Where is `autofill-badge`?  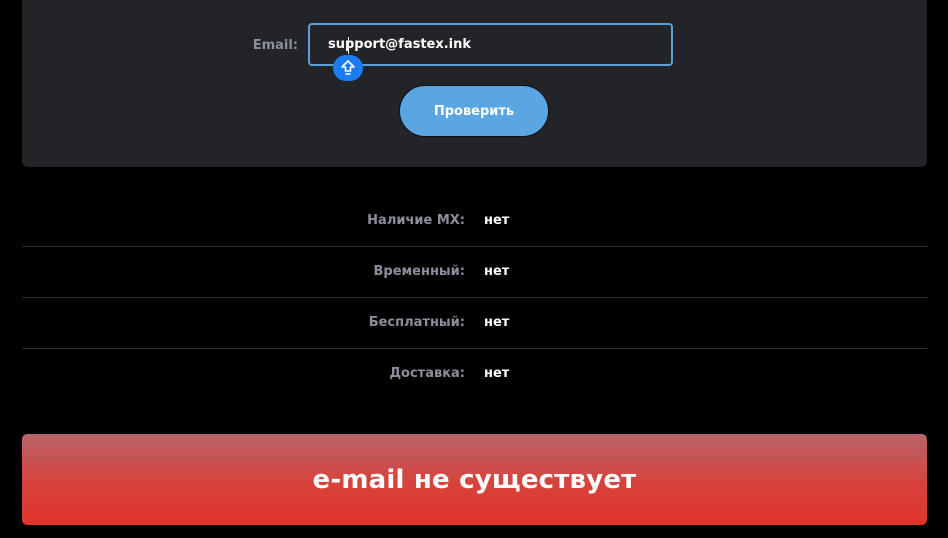
autofill-badge is located at coordinates (348, 68).